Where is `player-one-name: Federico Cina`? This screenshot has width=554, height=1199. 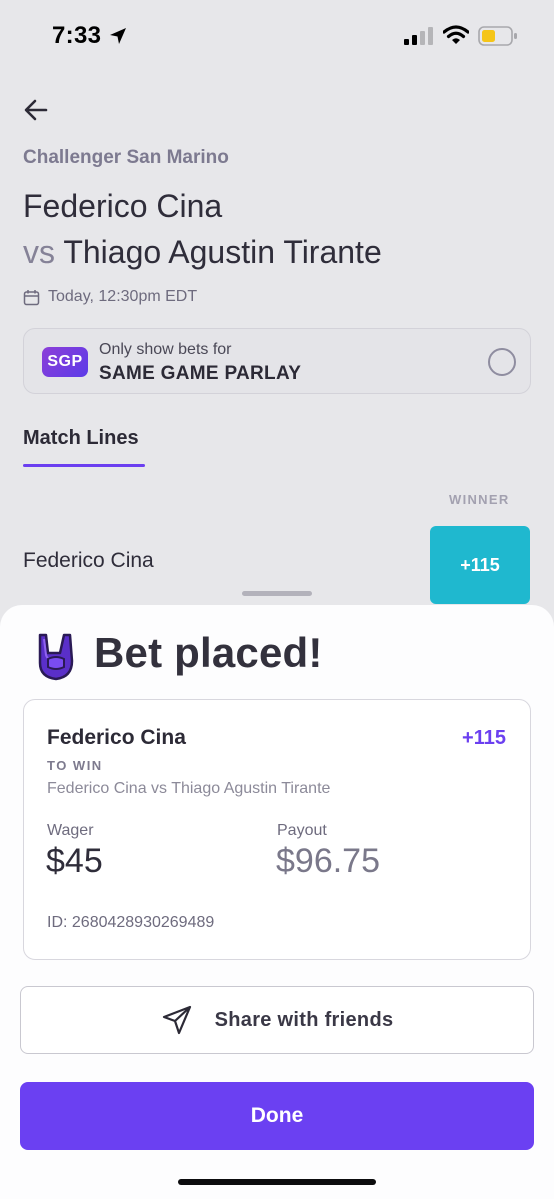 player-one-name: Federico Cina is located at coordinates (123, 206).